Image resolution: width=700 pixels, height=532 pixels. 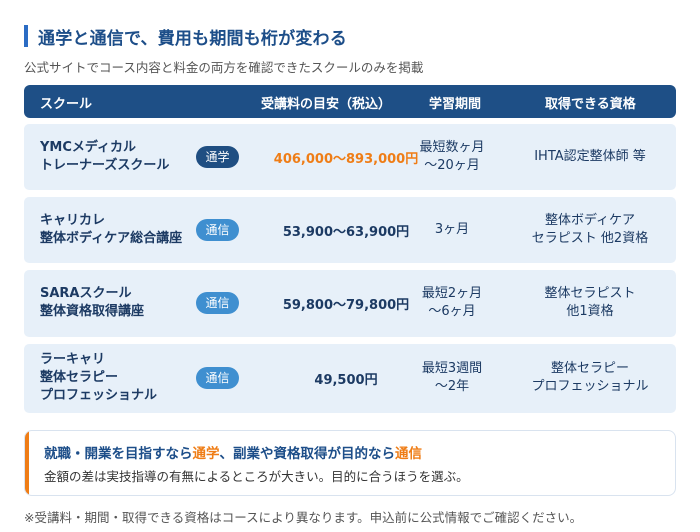 What do you see at coordinates (233, 454) in the screenshot?
I see `note-heading: 就職・開業を目指すなら通学、副業や資格取得が目的なら通信` at bounding box center [233, 454].